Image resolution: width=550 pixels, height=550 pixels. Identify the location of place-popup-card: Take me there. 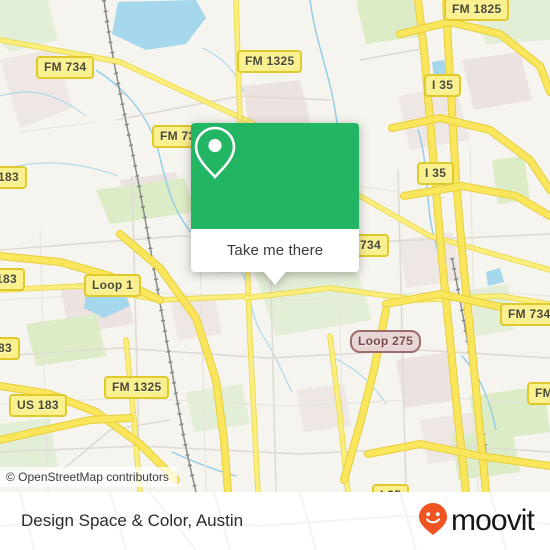
(275, 204).